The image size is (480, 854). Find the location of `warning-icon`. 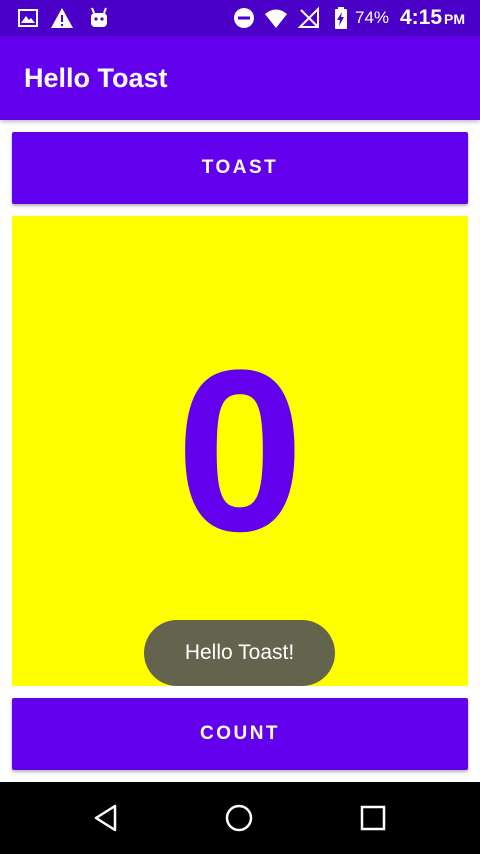

warning-icon is located at coordinates (62, 18).